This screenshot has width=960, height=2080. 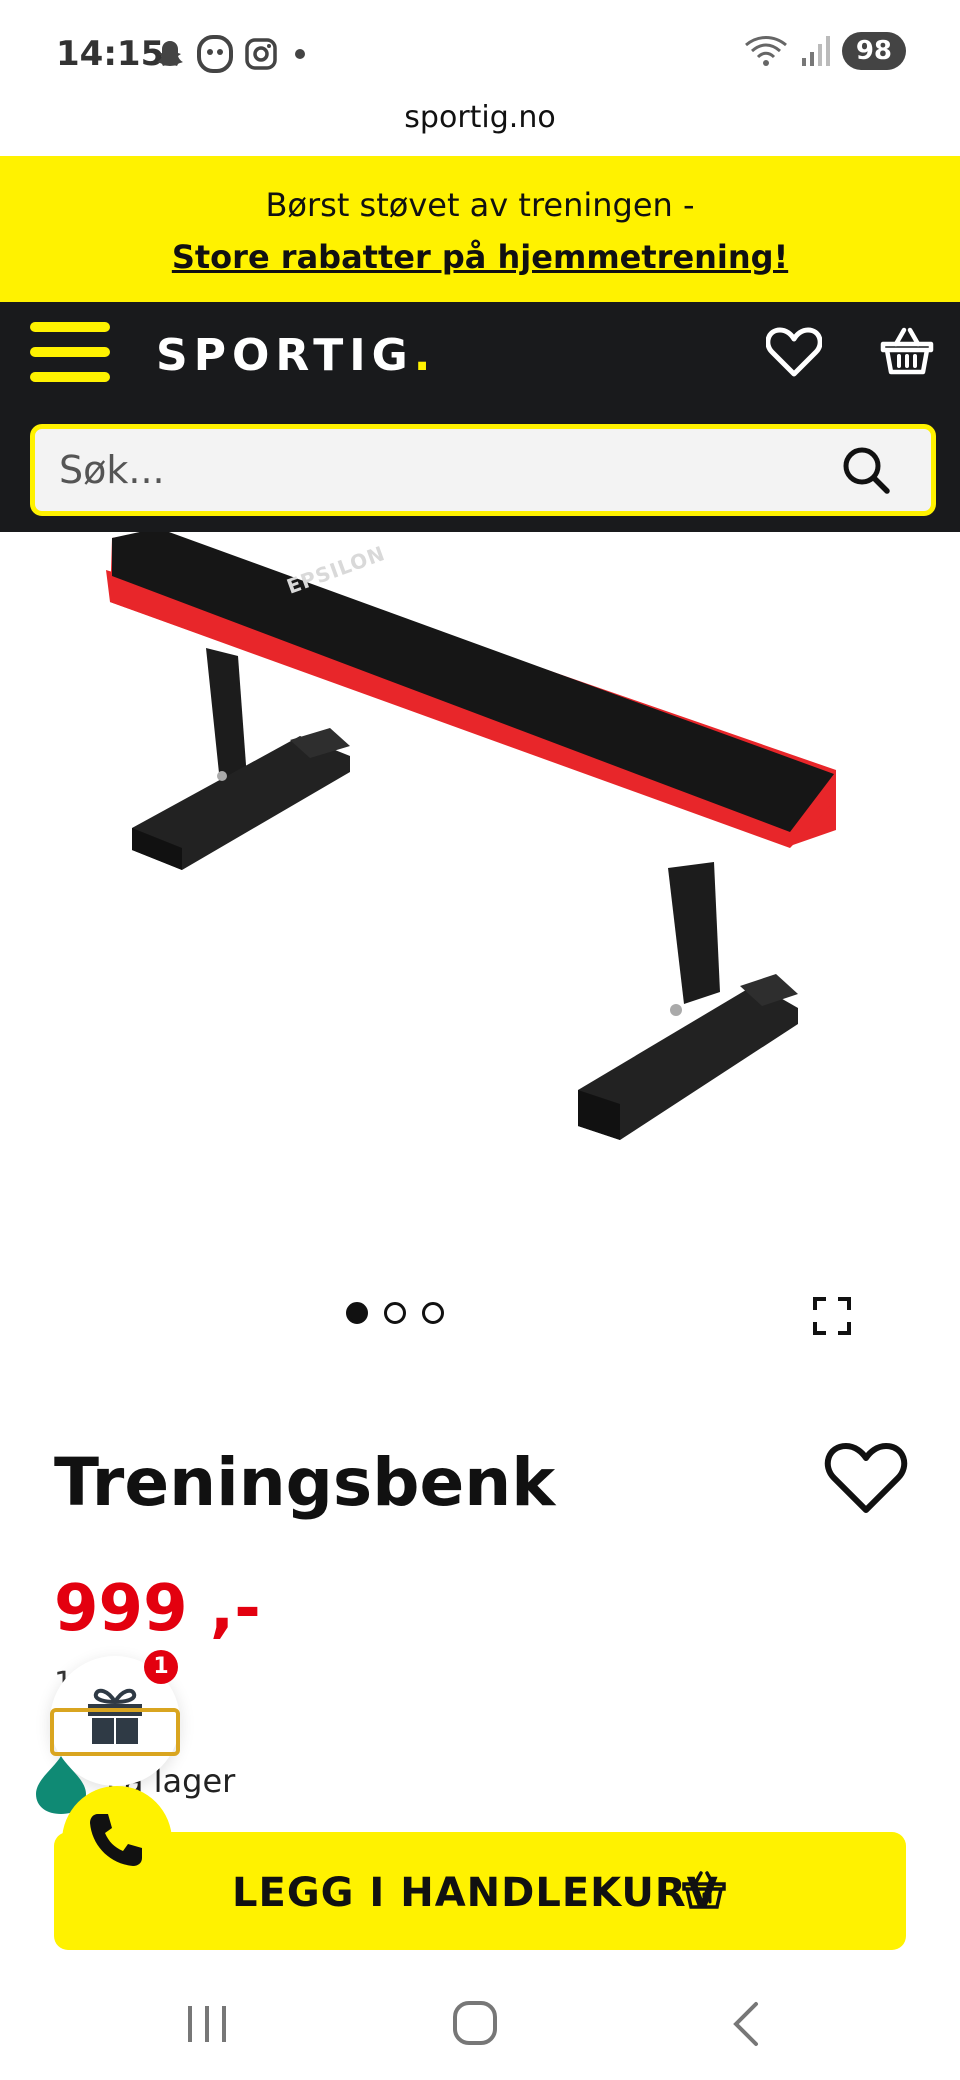 What do you see at coordinates (115, 1732) in the screenshot?
I see `gift-focus-outline` at bounding box center [115, 1732].